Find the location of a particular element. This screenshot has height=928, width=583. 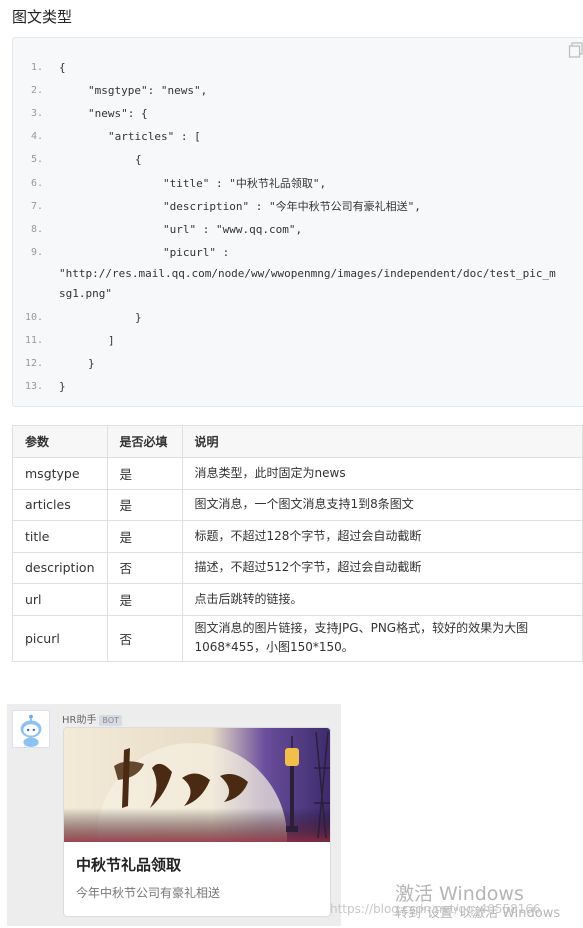

table-row: articles 是 图文消息，一个图文消息支持1到8条图文 is located at coordinates (297, 504).